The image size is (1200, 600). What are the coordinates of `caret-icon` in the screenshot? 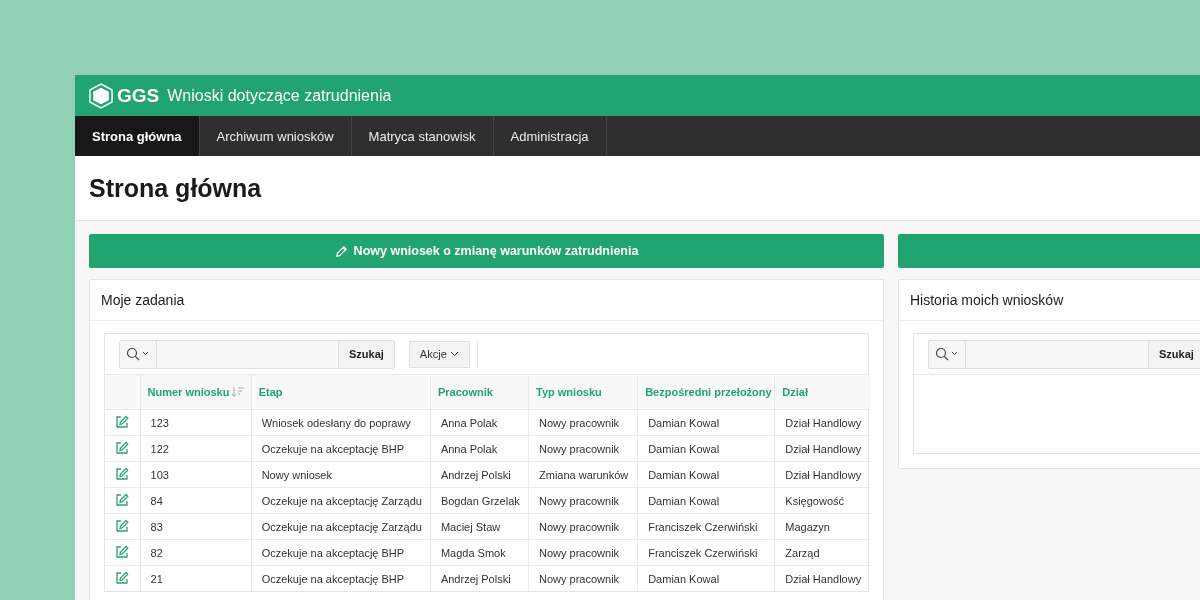 It's located at (454, 354).